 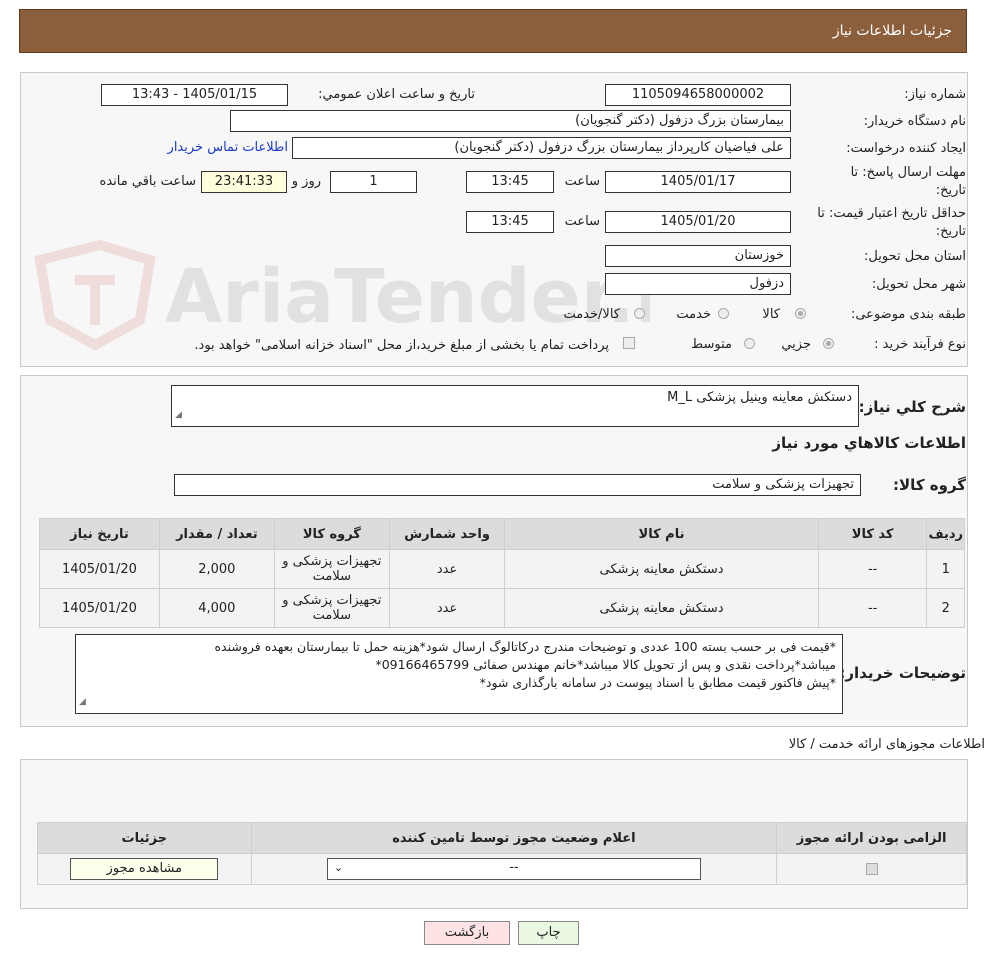 I want to click on validity-time-label: ساعت, so click(x=582, y=221).